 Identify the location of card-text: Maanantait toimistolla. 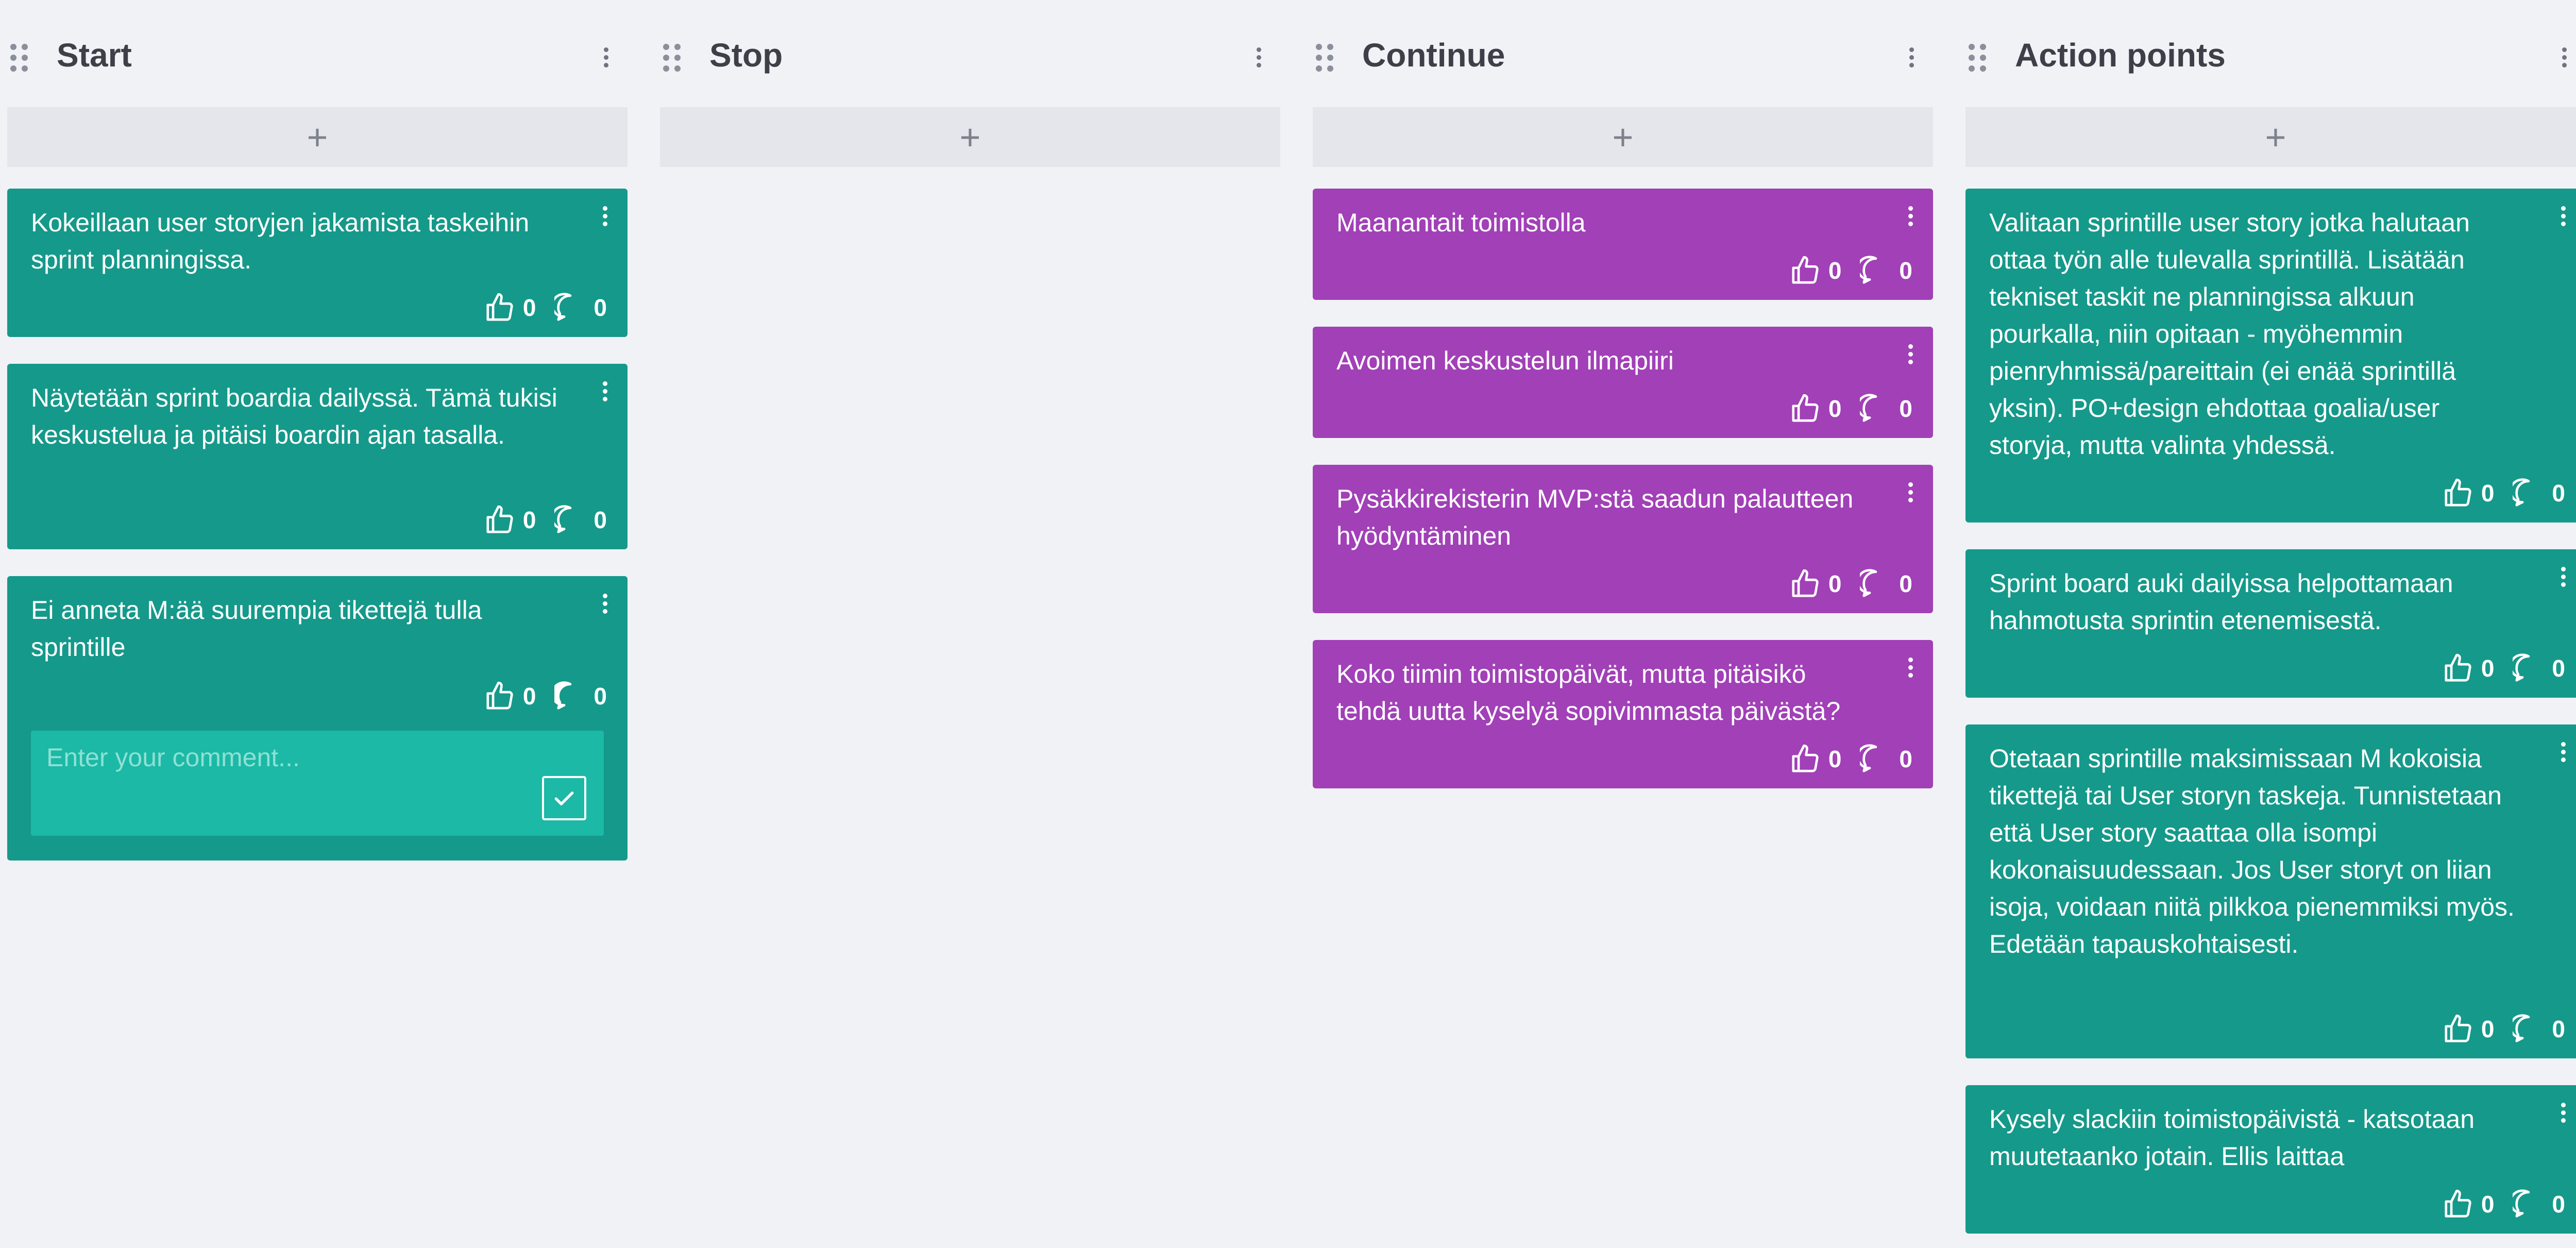
(1461, 223).